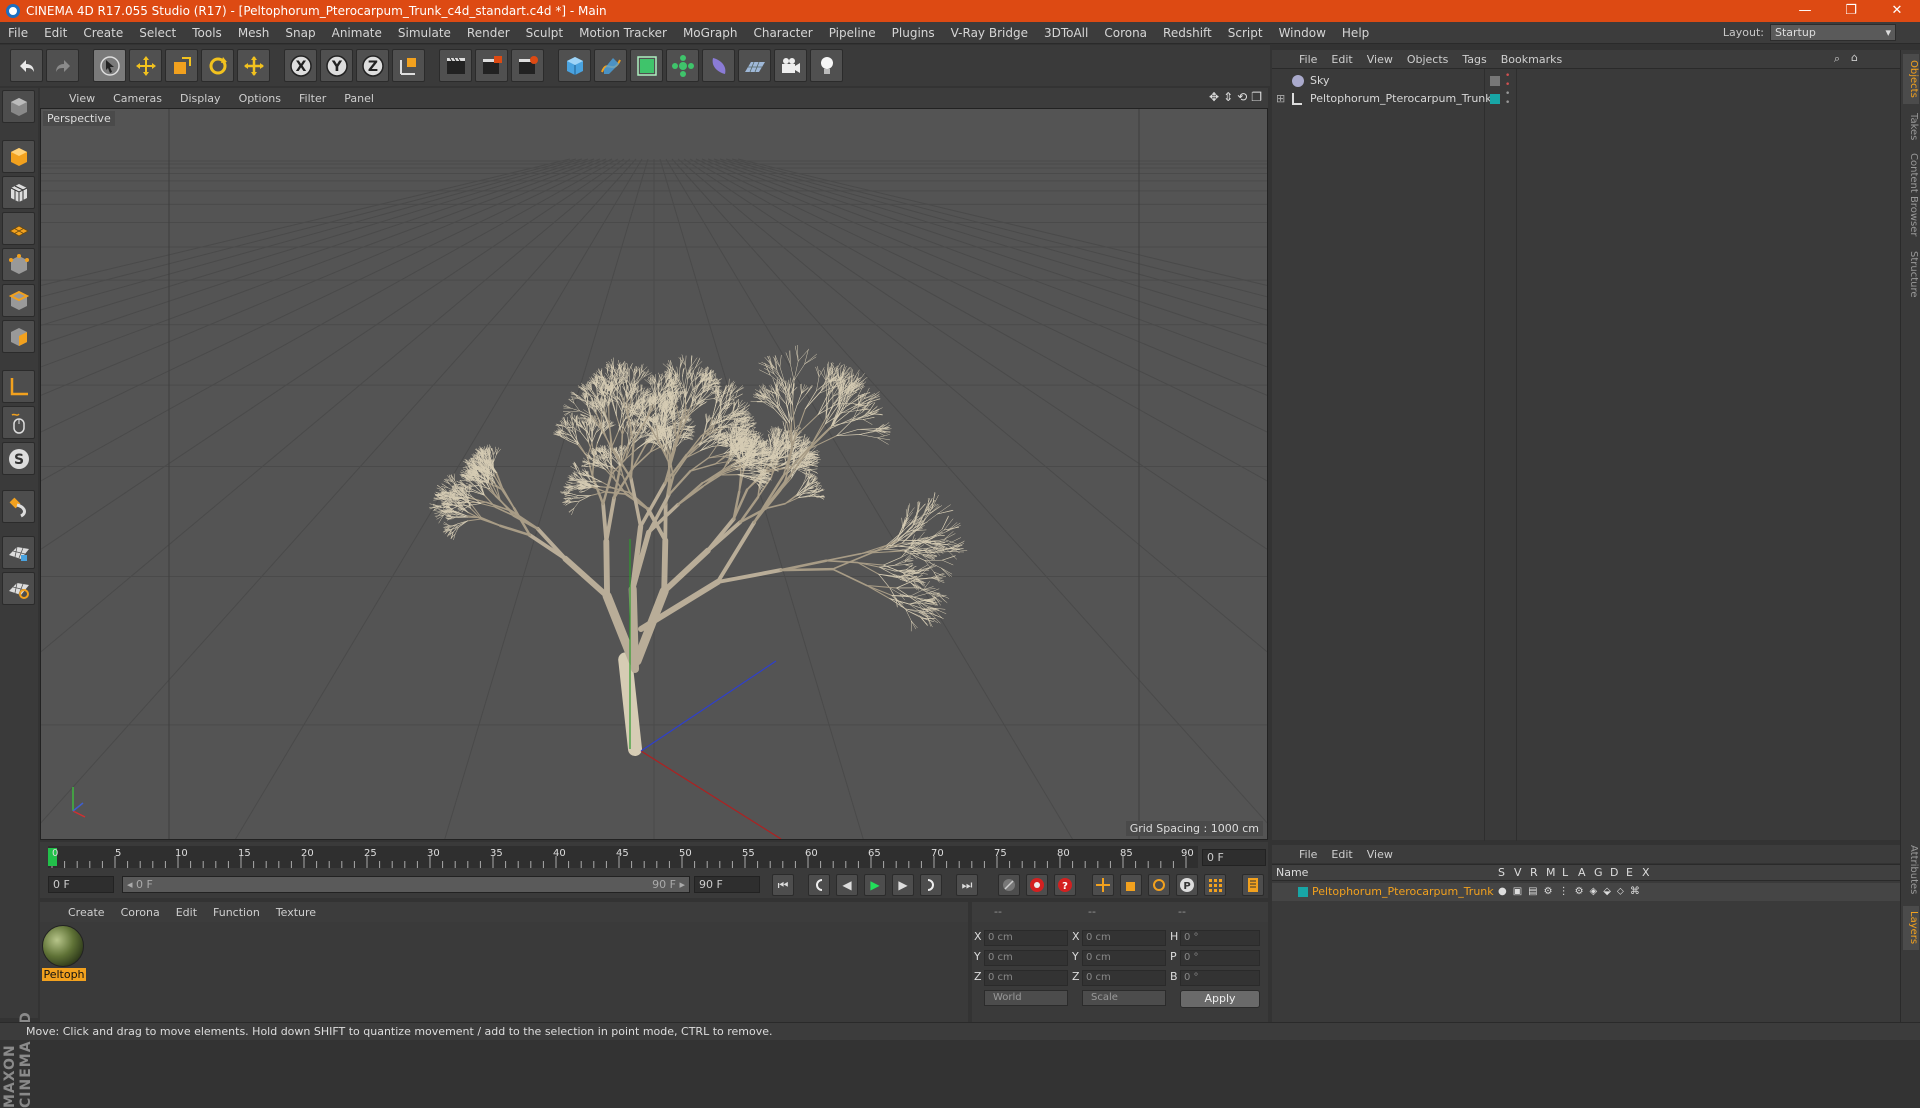 This screenshot has height=1108, width=1920. Describe the element at coordinates (1187, 885) in the screenshot. I see `key-parameter-icon: P` at that location.